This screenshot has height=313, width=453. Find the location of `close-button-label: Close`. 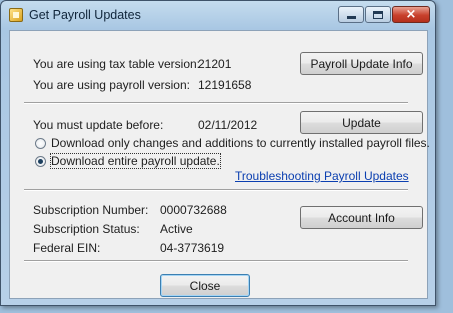

close-button-label: Close is located at coordinates (205, 285).